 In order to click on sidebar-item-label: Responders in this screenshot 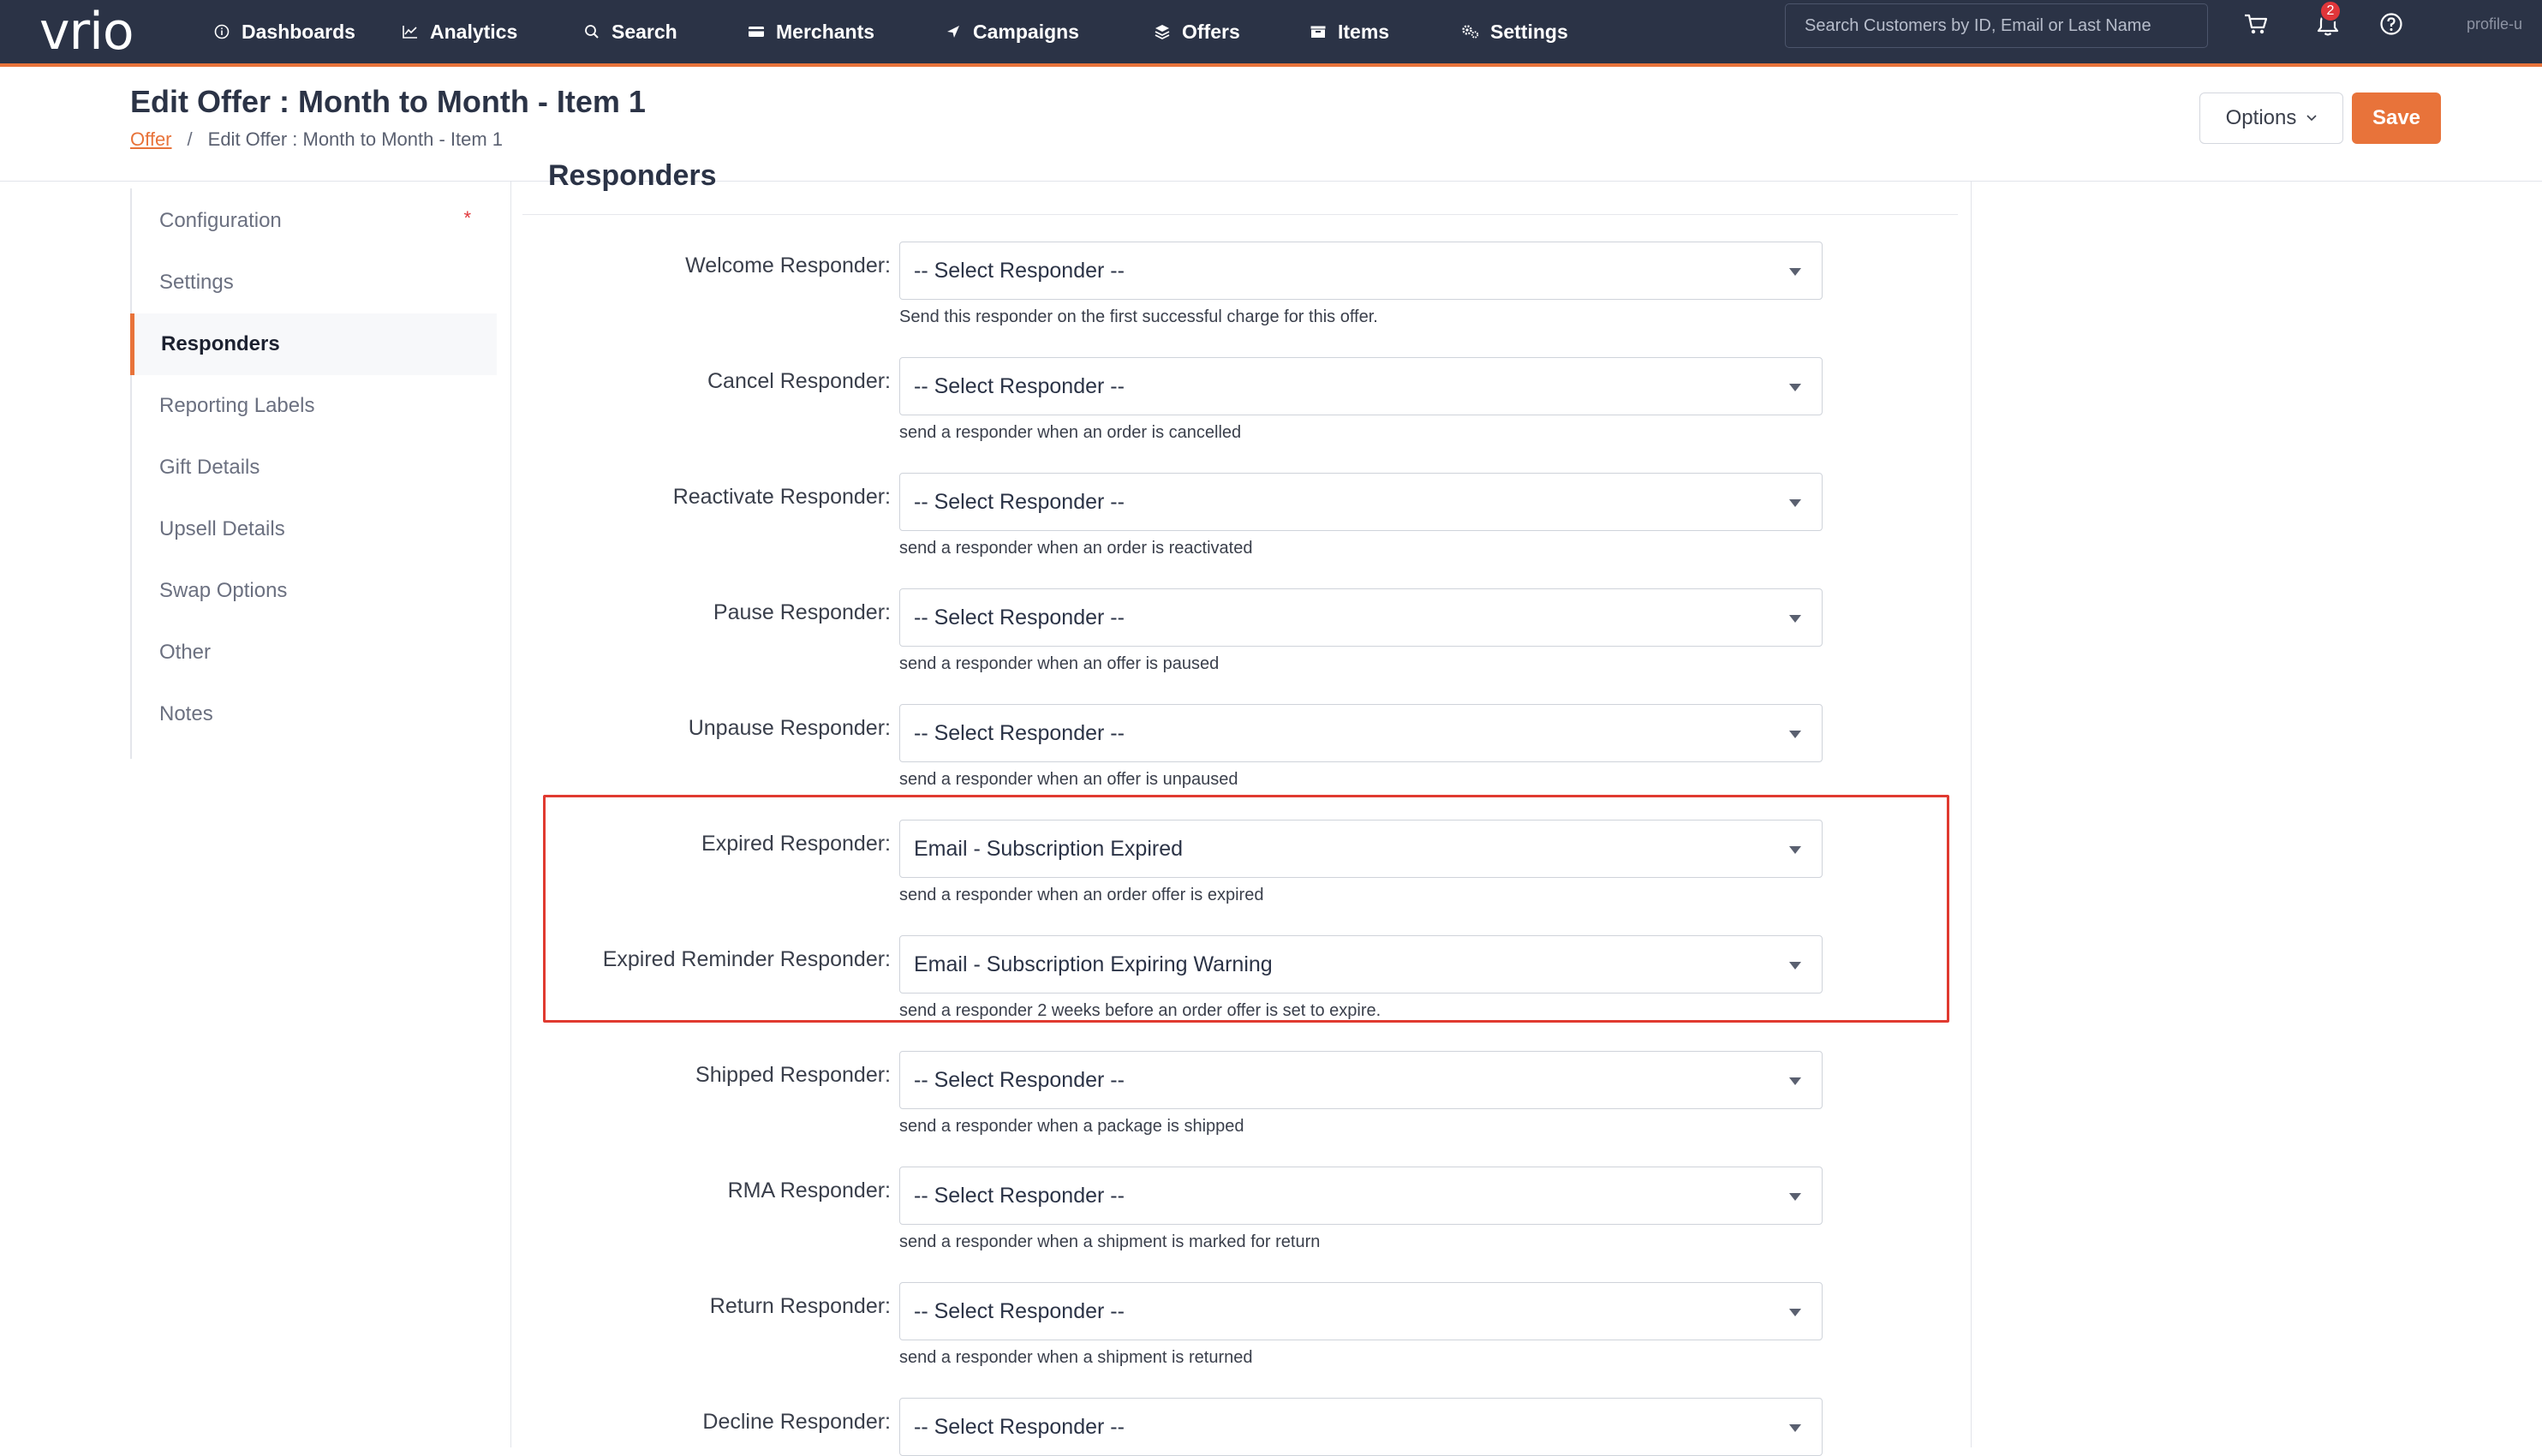, I will do `click(220, 343)`.